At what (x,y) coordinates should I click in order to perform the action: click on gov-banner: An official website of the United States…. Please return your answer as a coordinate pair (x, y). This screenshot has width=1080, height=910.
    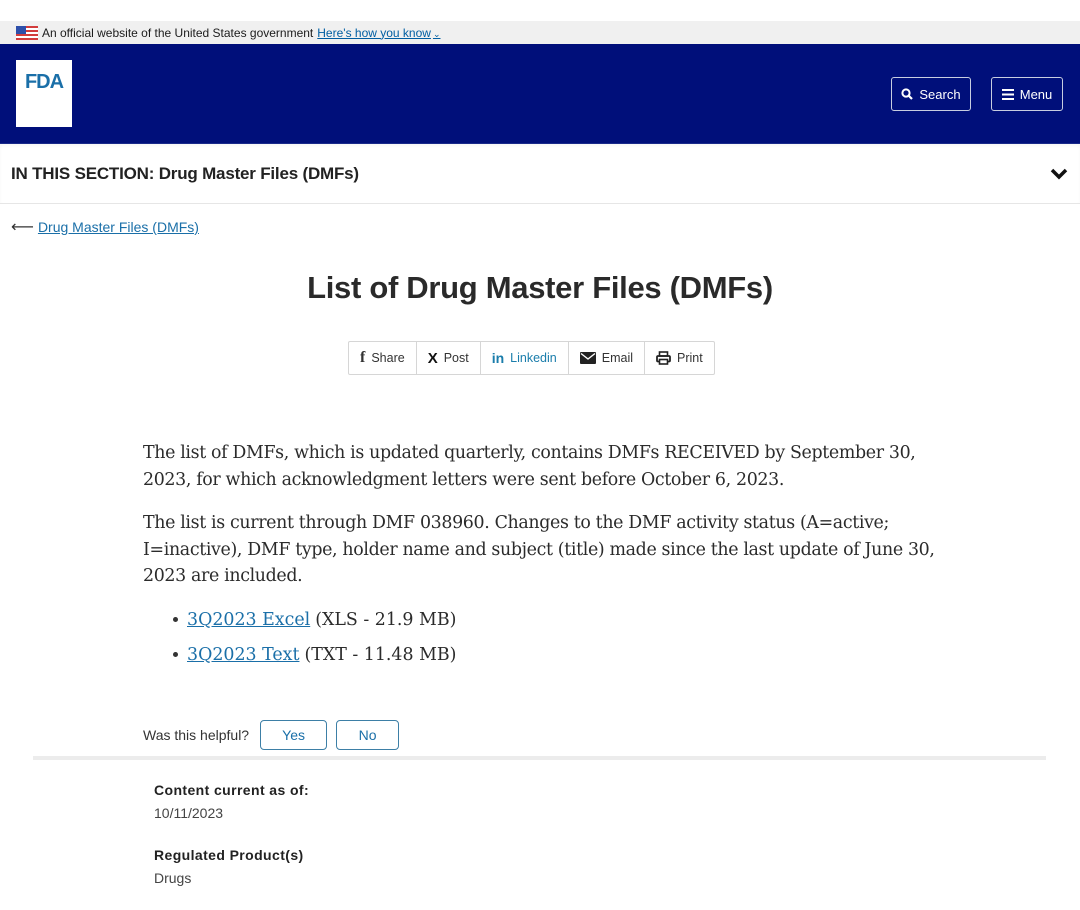
    Looking at the image, I should click on (540, 32).